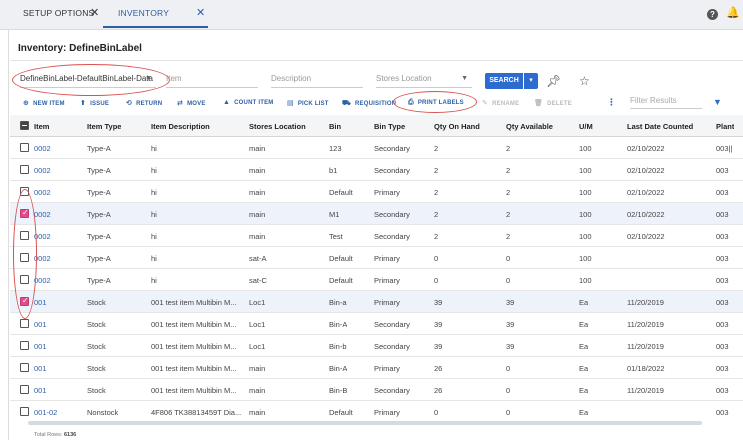 The width and height of the screenshot is (743, 440). Describe the element at coordinates (584, 368) in the screenshot. I see `row-um: Ea` at that location.